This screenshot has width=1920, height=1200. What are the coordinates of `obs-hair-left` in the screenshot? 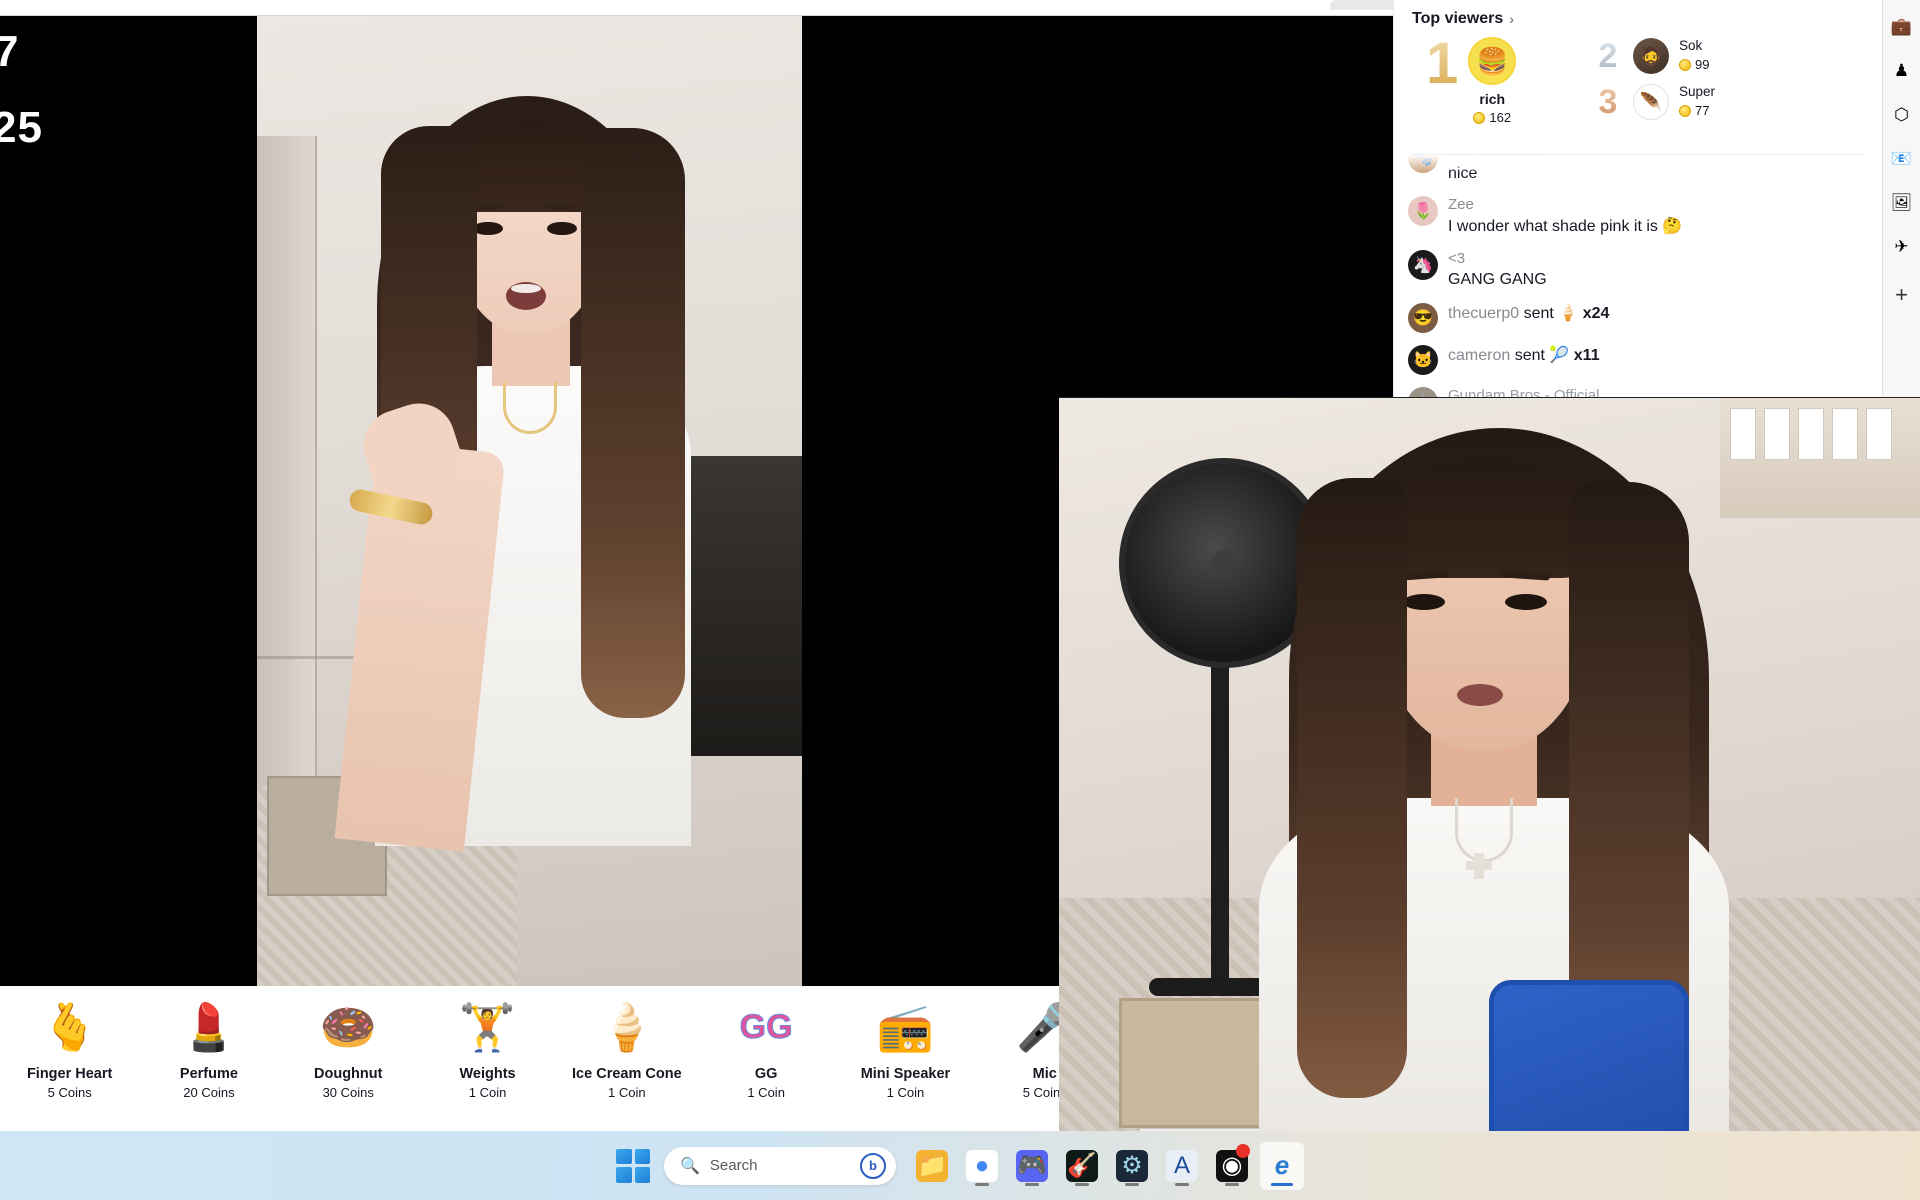 It's located at (1352, 788).